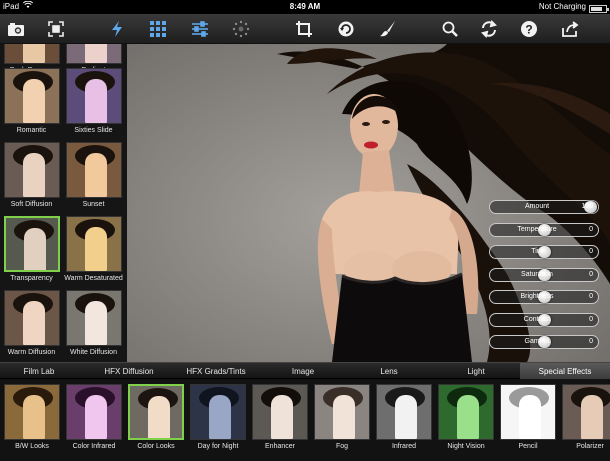 This screenshot has width=610, height=461. Describe the element at coordinates (466, 446) in the screenshot. I see `filter-label: Night Vision` at that location.